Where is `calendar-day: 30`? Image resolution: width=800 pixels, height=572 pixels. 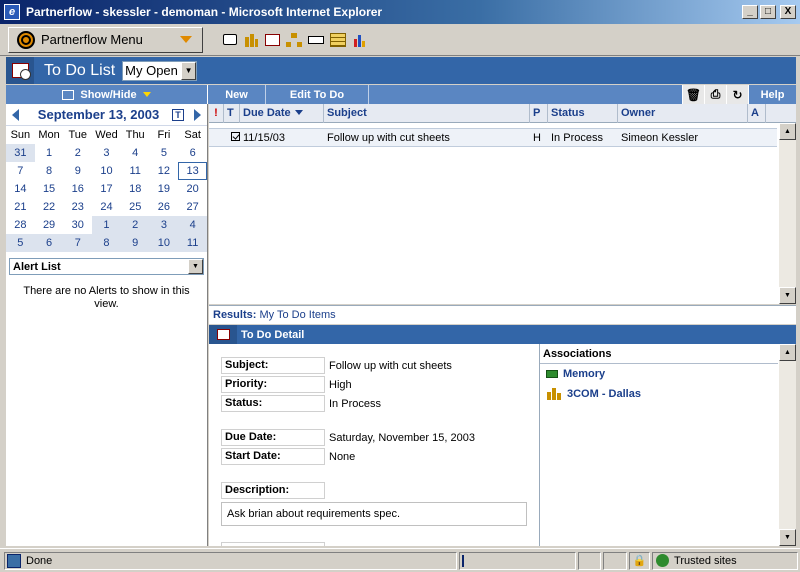
calendar-day: 30 is located at coordinates (77, 225).